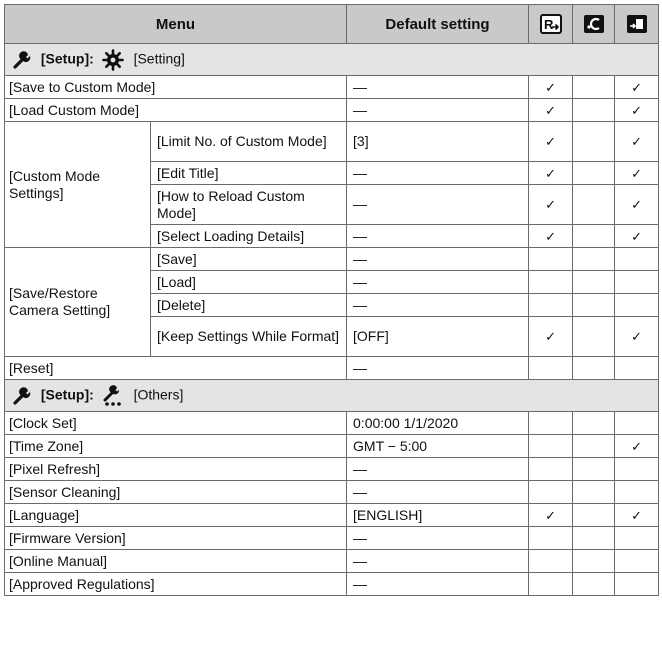 The width and height of the screenshot is (662, 652). I want to click on table-row: [Pixel Refresh] —, so click(331, 469).